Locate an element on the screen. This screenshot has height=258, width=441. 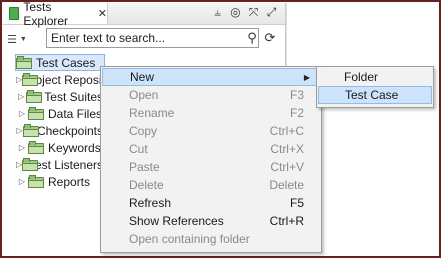
menu-item-open: Open F3 is located at coordinates (211, 95).